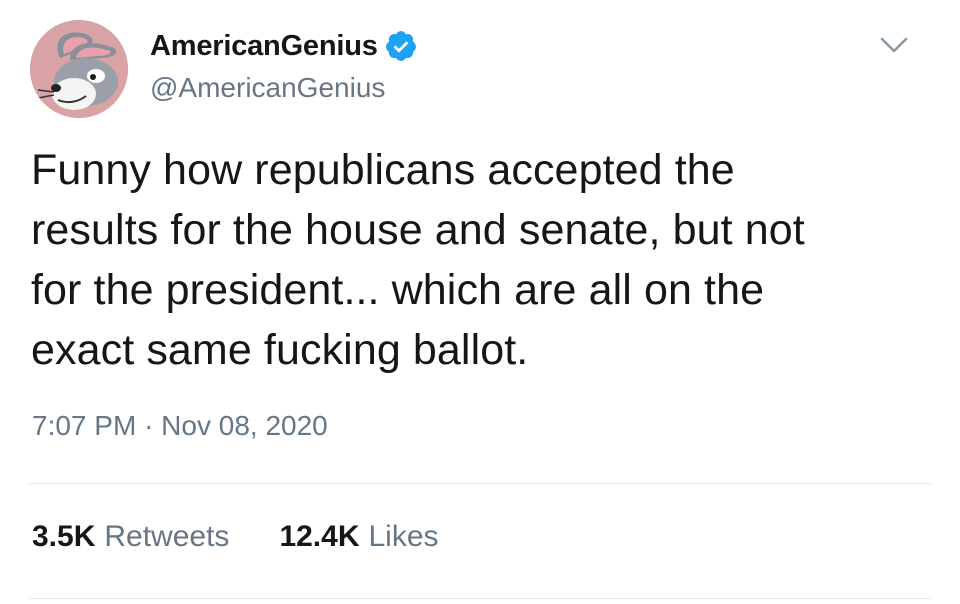 Image resolution: width=960 pixels, height=604 pixels. I want to click on tweet-time: 7:07 PM, so click(84, 425).